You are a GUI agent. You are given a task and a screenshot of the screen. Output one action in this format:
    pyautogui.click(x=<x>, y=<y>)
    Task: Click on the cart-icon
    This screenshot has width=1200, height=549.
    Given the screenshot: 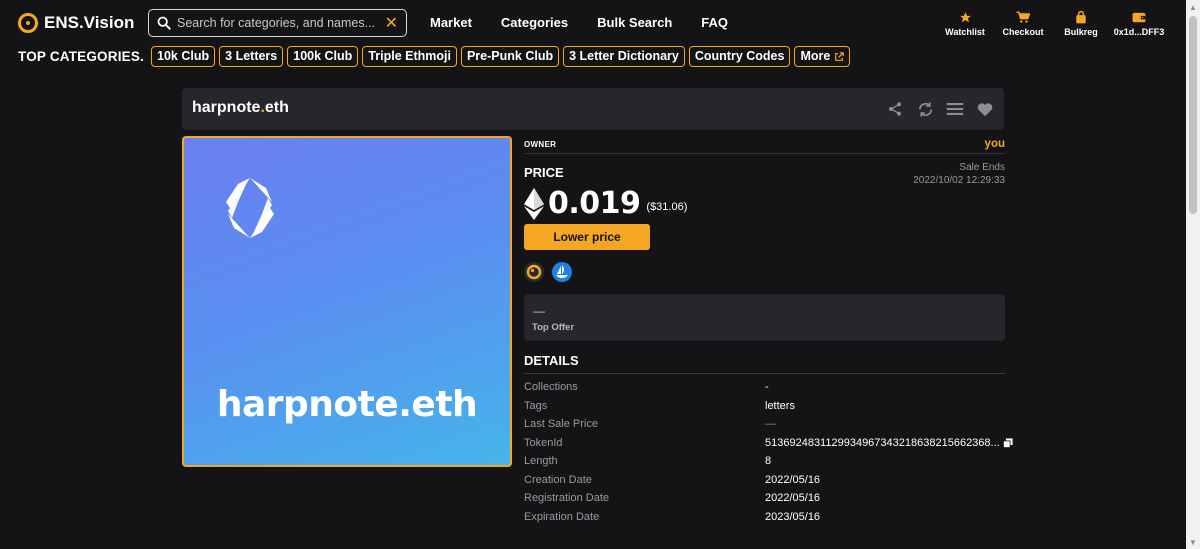 What is the action you would take?
    pyautogui.click(x=1023, y=17)
    